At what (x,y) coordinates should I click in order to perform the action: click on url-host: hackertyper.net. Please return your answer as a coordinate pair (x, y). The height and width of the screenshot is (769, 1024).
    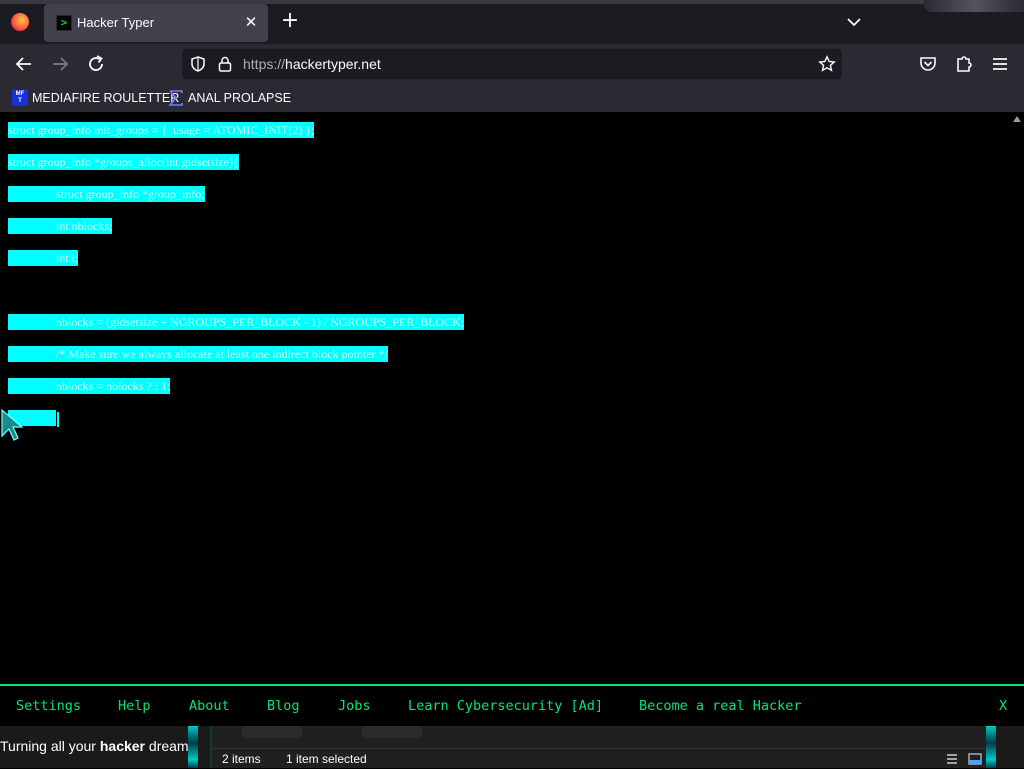
    Looking at the image, I should click on (333, 64).